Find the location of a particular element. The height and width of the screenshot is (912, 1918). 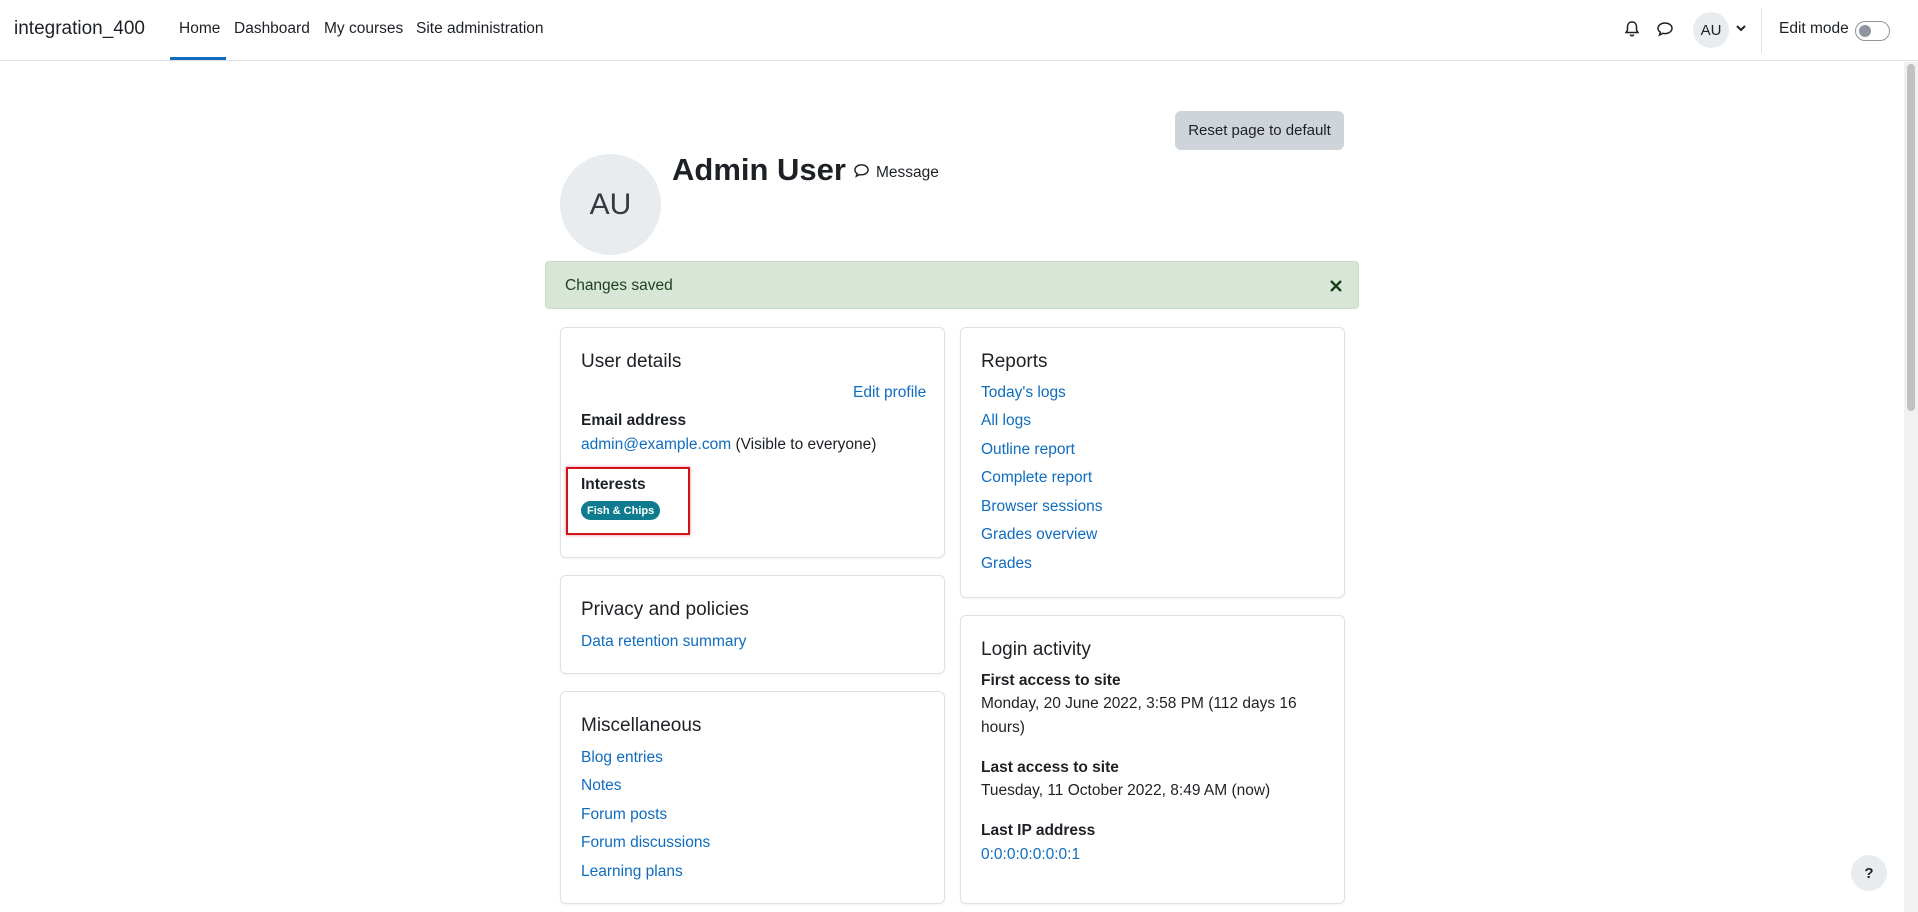

message-label: Message is located at coordinates (907, 172).